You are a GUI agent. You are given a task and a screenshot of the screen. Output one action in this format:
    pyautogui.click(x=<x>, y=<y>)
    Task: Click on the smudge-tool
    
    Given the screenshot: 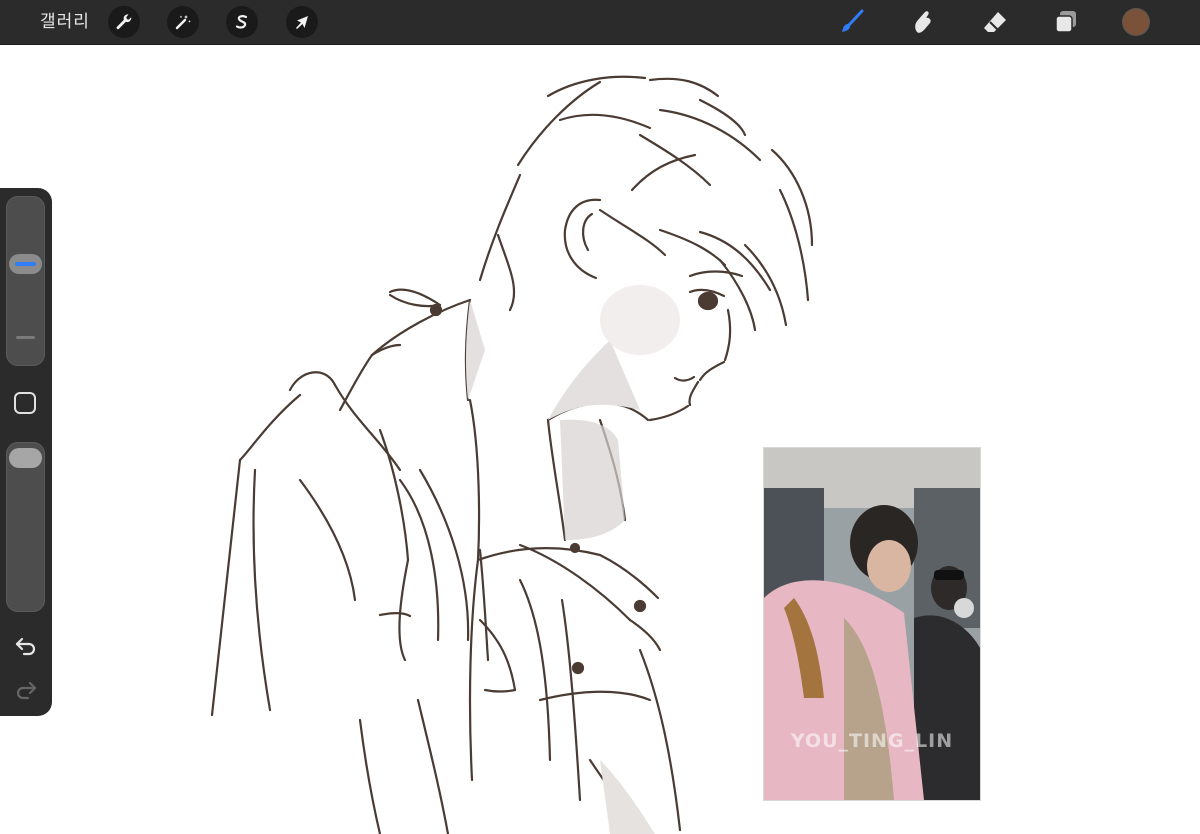 What is the action you would take?
    pyautogui.click(x=923, y=22)
    